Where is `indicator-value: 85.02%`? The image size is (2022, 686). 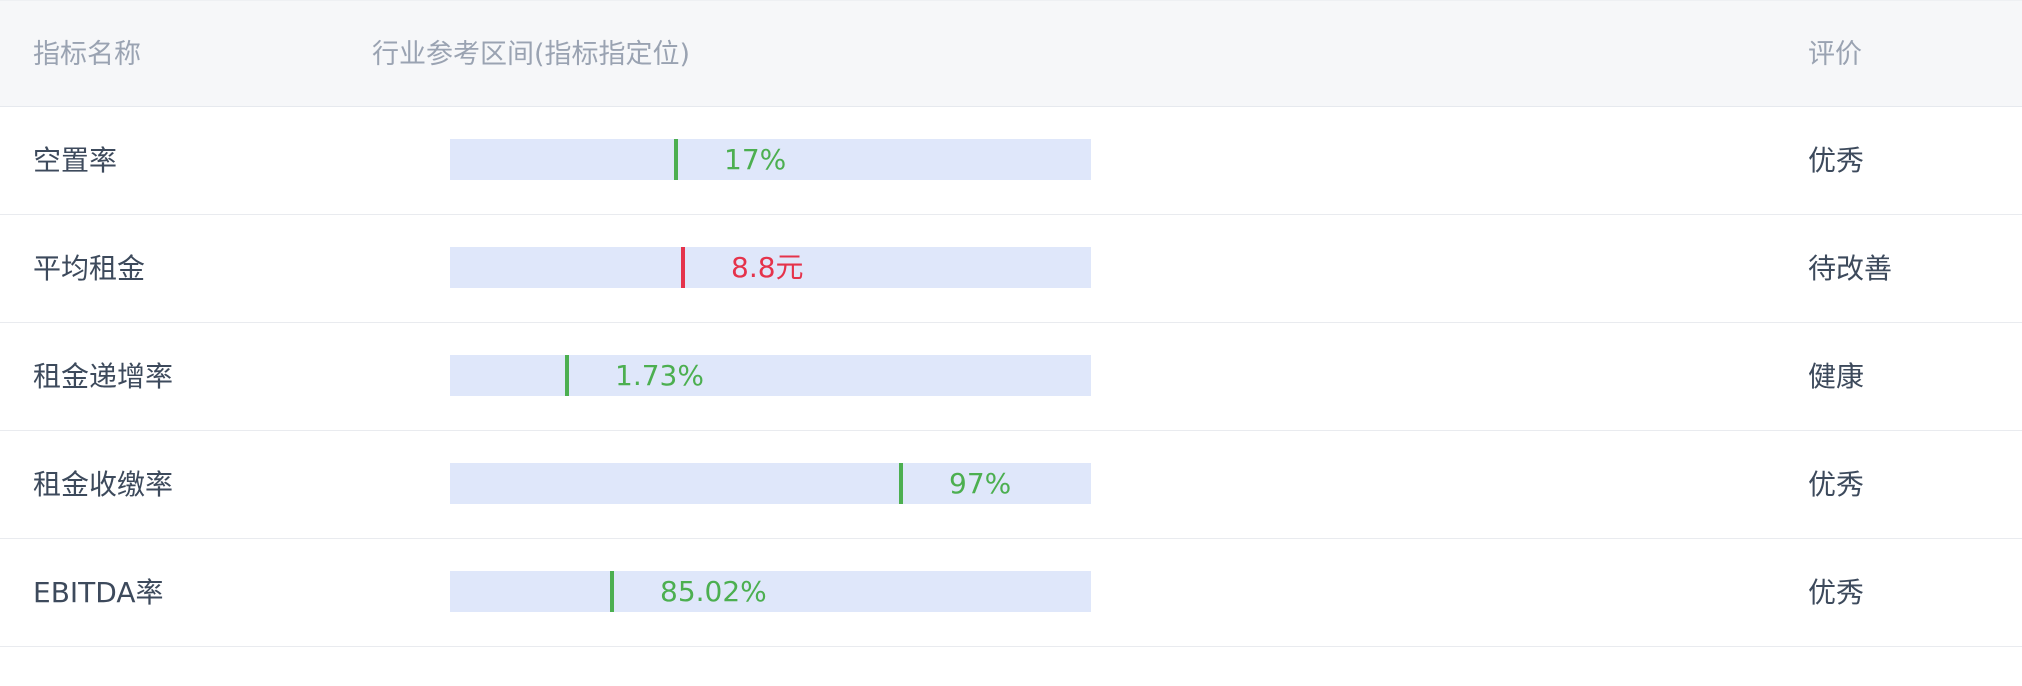
indicator-value: 85.02% is located at coordinates (713, 591).